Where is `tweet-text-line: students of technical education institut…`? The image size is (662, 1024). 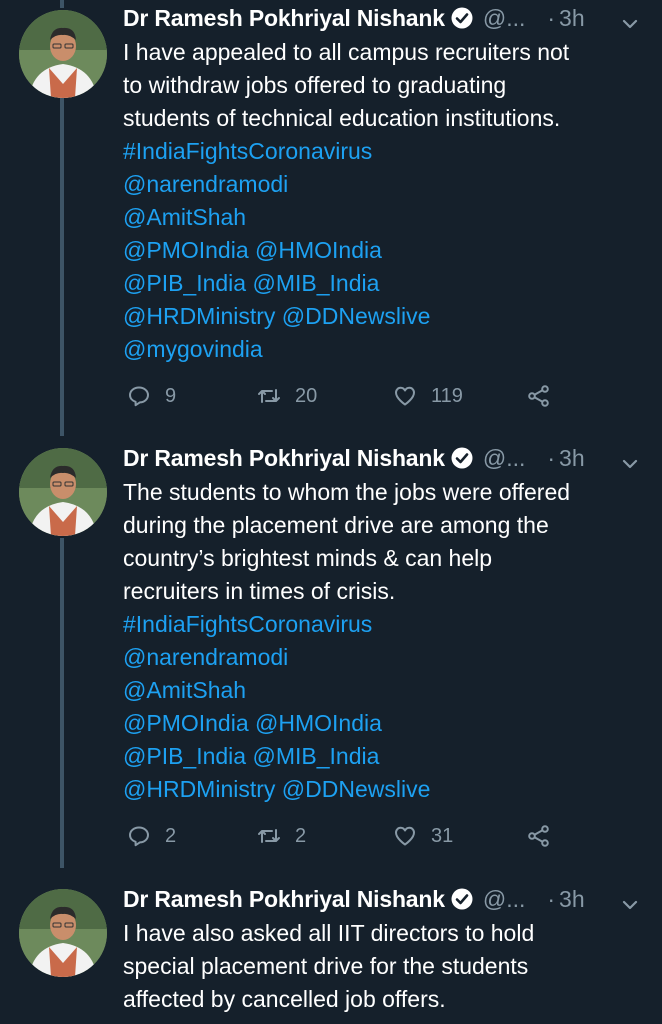
tweet-text-line: students of technical education institut… is located at coordinates (342, 118).